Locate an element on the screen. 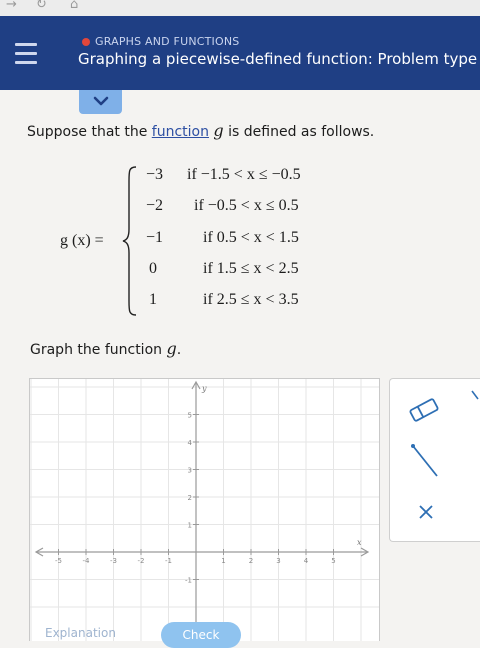 Image resolution: width=480 pixels, height=648 pixels. topic-label: GRAPHS AND FUNCTIONS is located at coordinates (167, 41).